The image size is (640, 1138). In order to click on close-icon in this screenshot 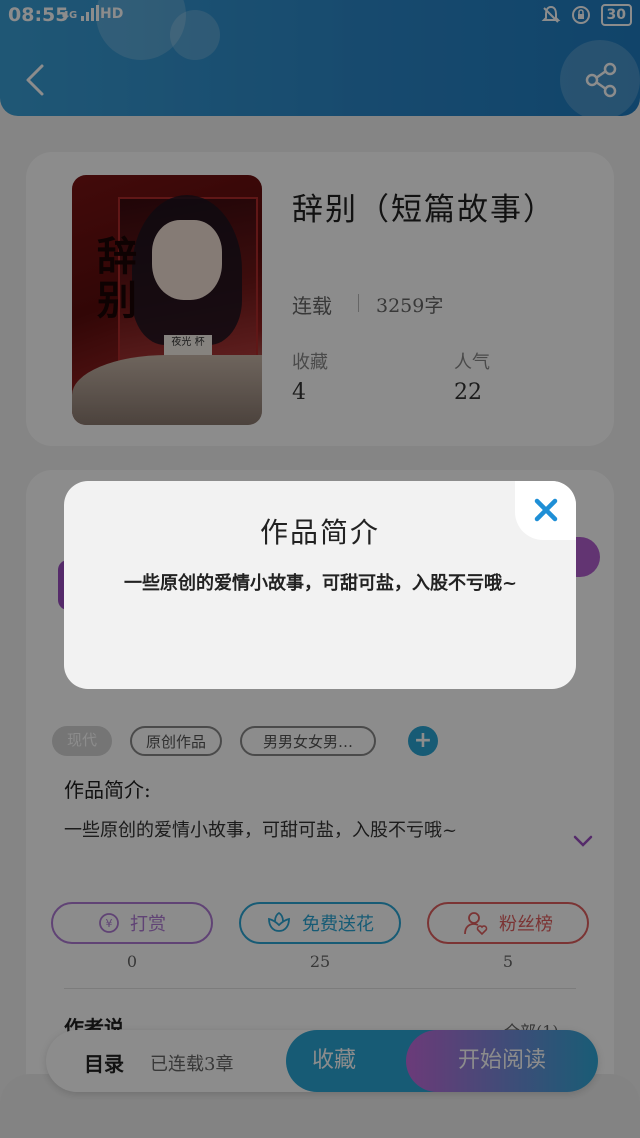, I will do `click(546, 510)`.